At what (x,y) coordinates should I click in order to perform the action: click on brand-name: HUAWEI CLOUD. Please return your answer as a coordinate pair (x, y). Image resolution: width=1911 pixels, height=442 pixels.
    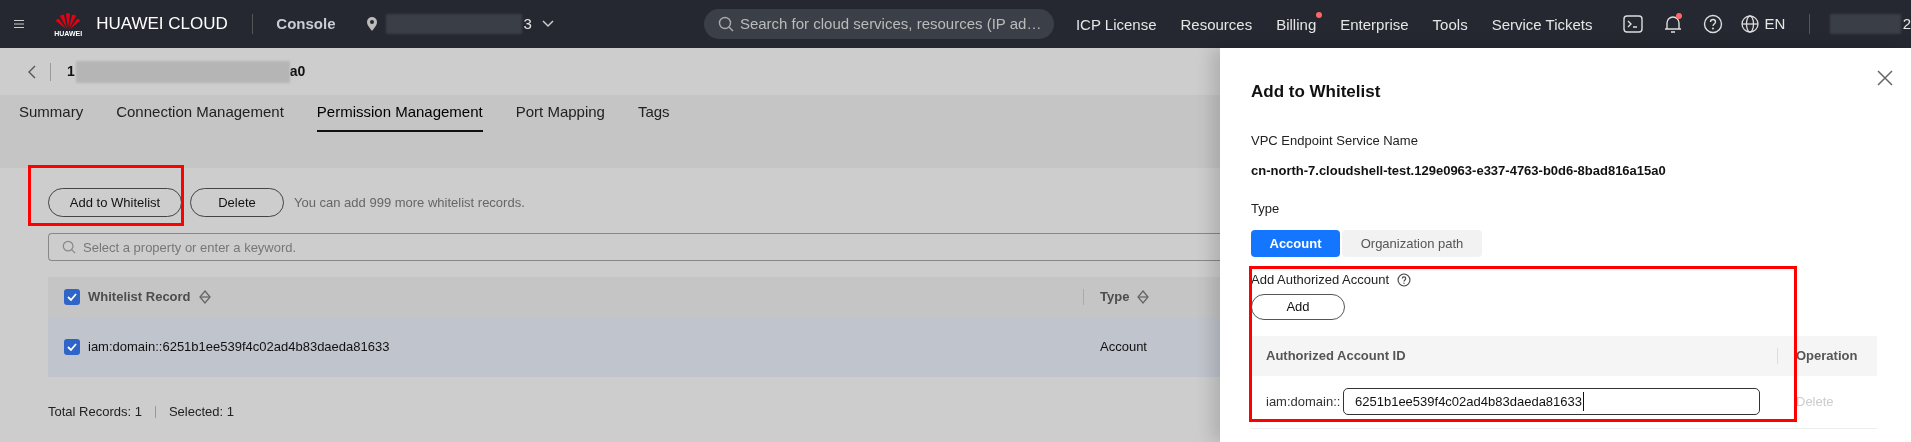
    Looking at the image, I should click on (162, 24).